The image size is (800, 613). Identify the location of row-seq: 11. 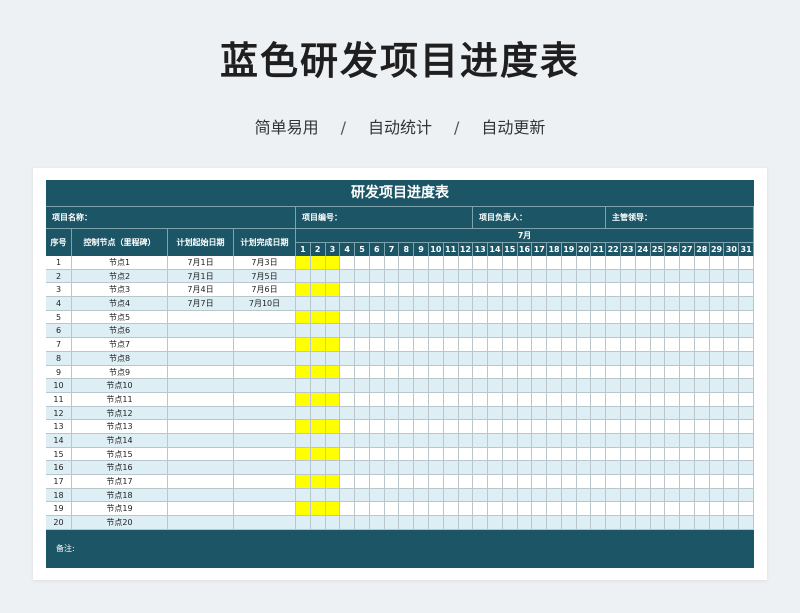
(59, 399).